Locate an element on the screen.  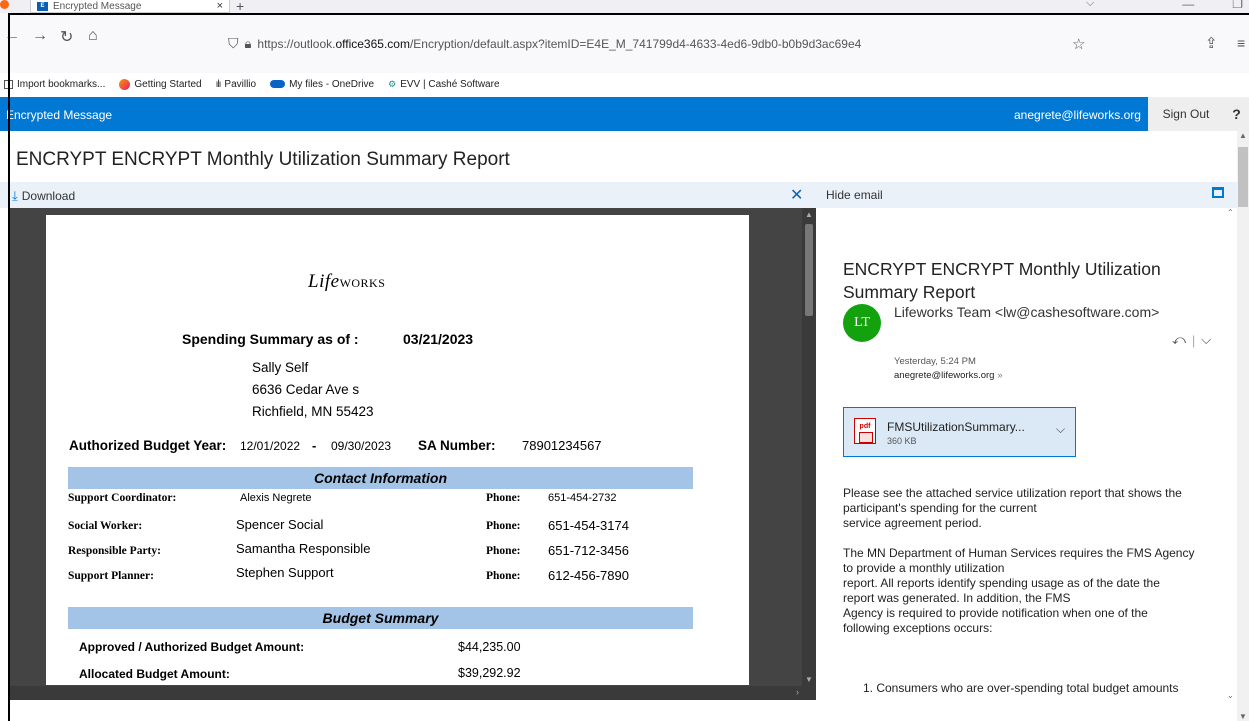
firefox-icon is located at coordinates (125, 84).